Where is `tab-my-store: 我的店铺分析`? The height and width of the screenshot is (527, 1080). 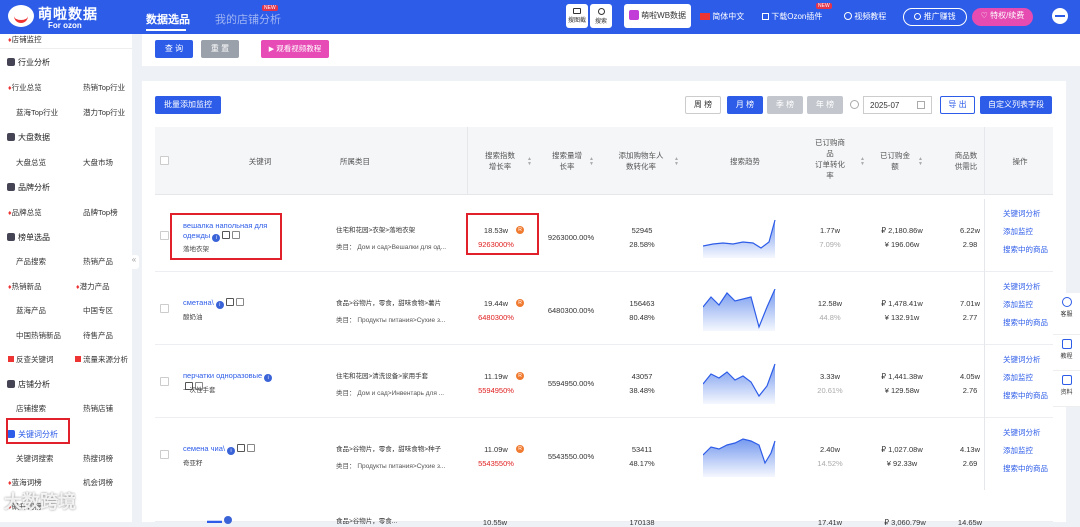 tab-my-store: 我的店铺分析 is located at coordinates (248, 19).